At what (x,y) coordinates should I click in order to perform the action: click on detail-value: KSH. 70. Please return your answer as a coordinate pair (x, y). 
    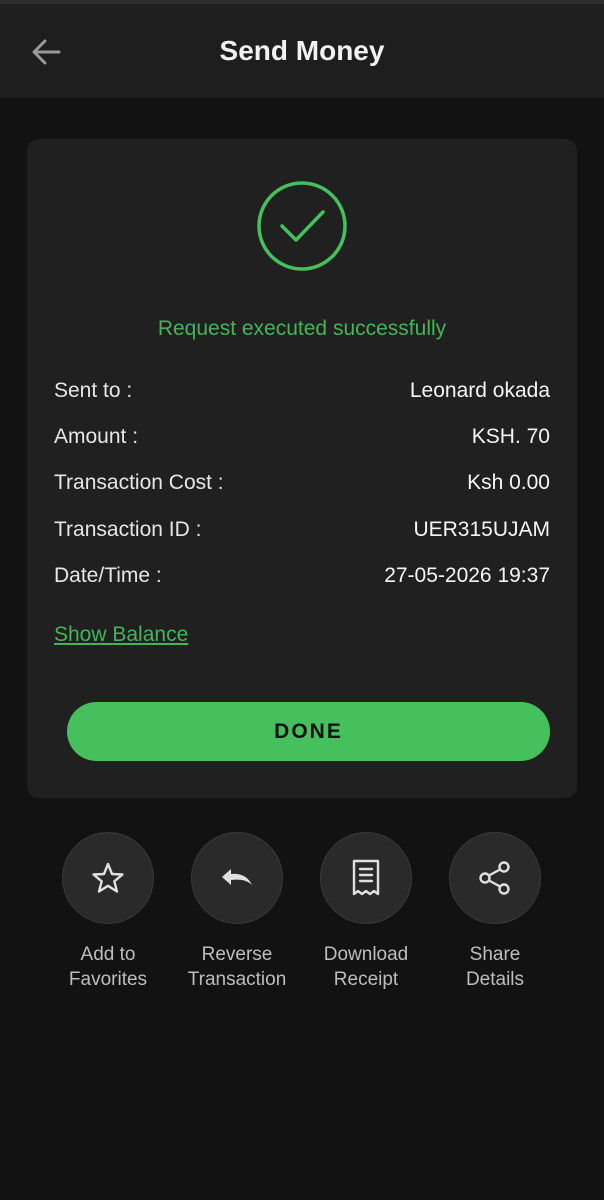
    Looking at the image, I should click on (510, 436).